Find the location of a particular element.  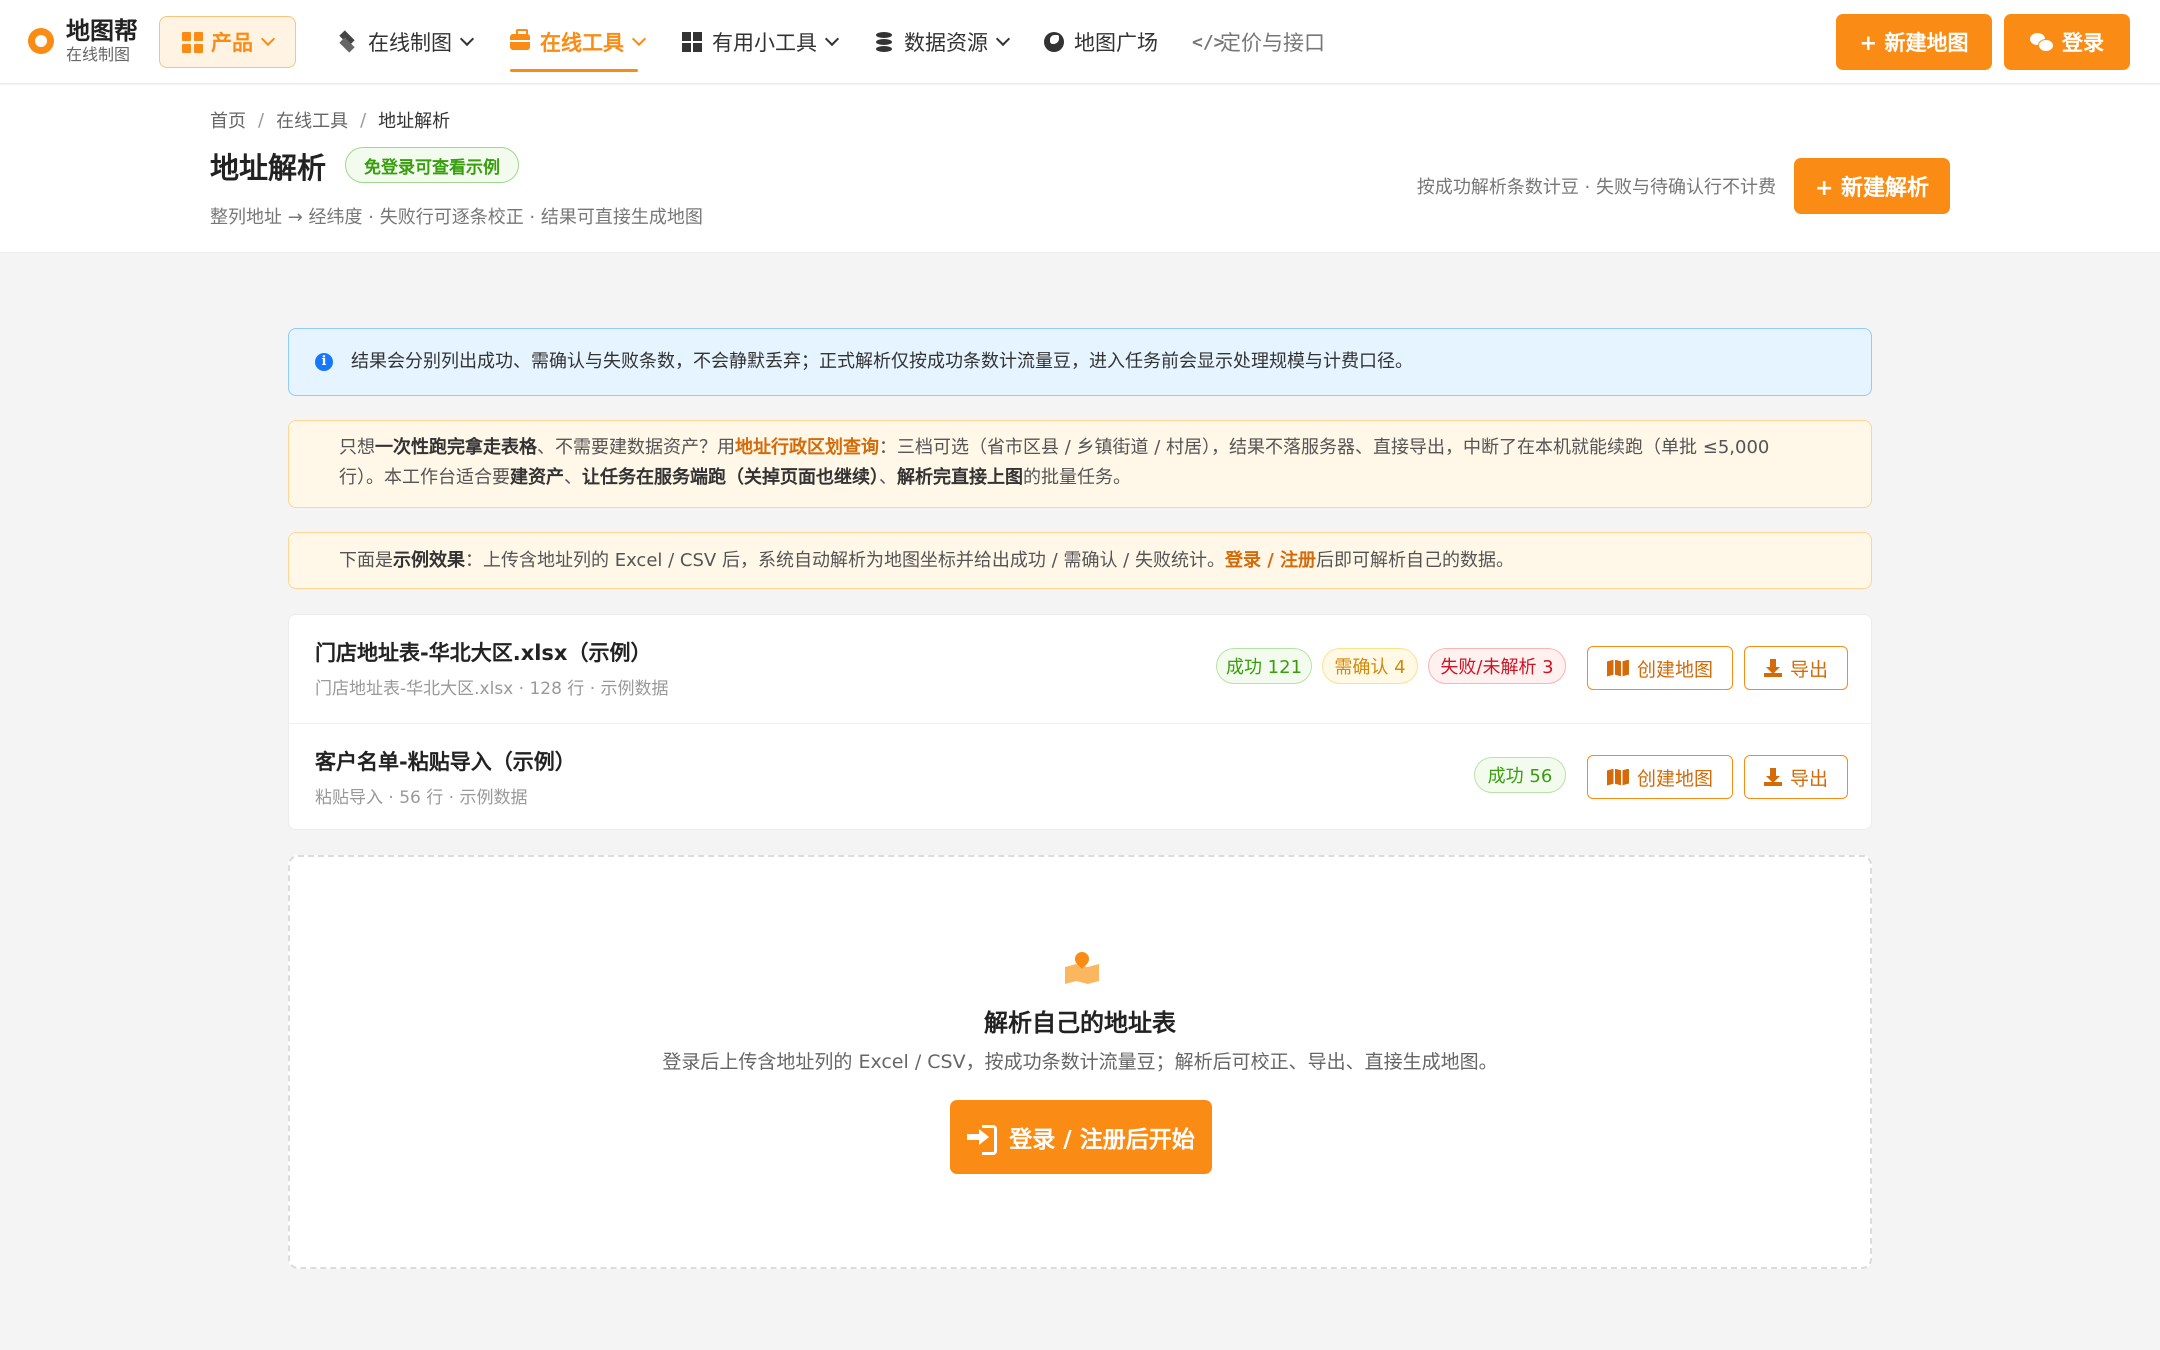

nav-item-online-mapping: 在线制图 is located at coordinates (406, 42).